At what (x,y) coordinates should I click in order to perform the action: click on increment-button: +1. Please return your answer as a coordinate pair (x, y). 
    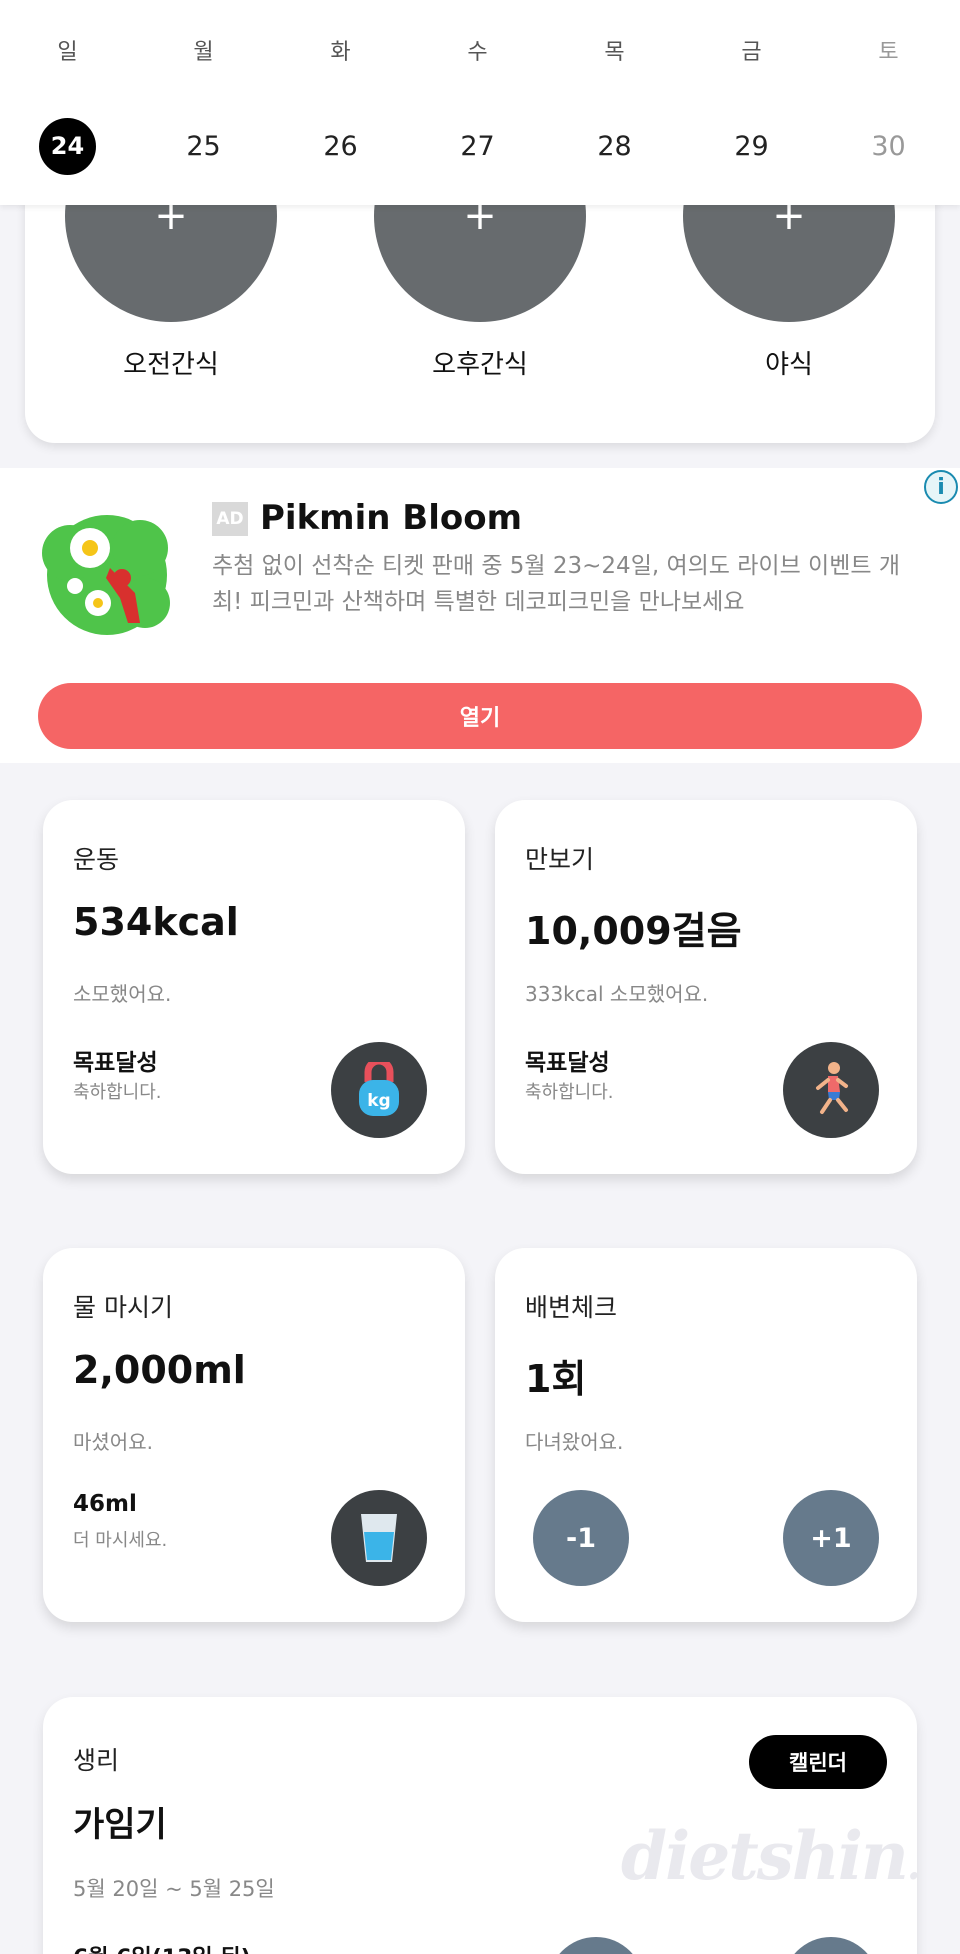
    Looking at the image, I should click on (831, 1538).